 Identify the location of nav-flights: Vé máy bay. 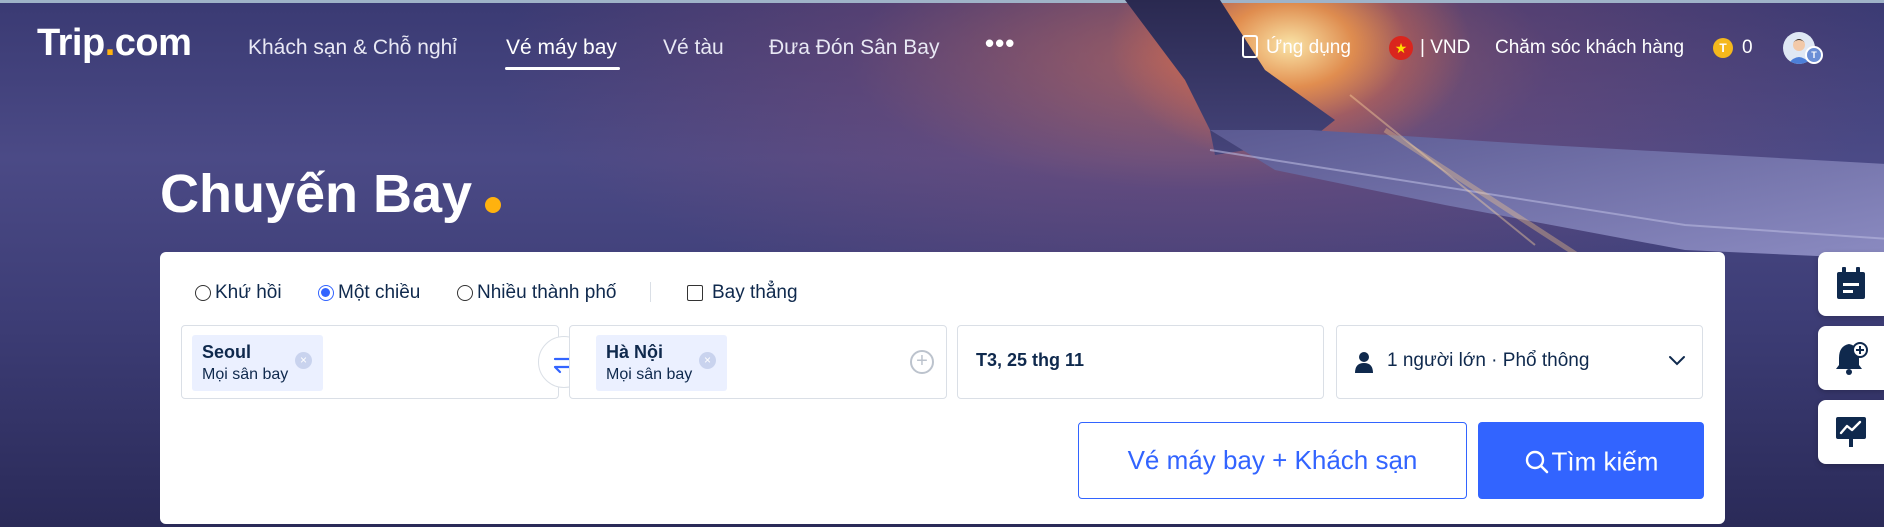
(561, 48).